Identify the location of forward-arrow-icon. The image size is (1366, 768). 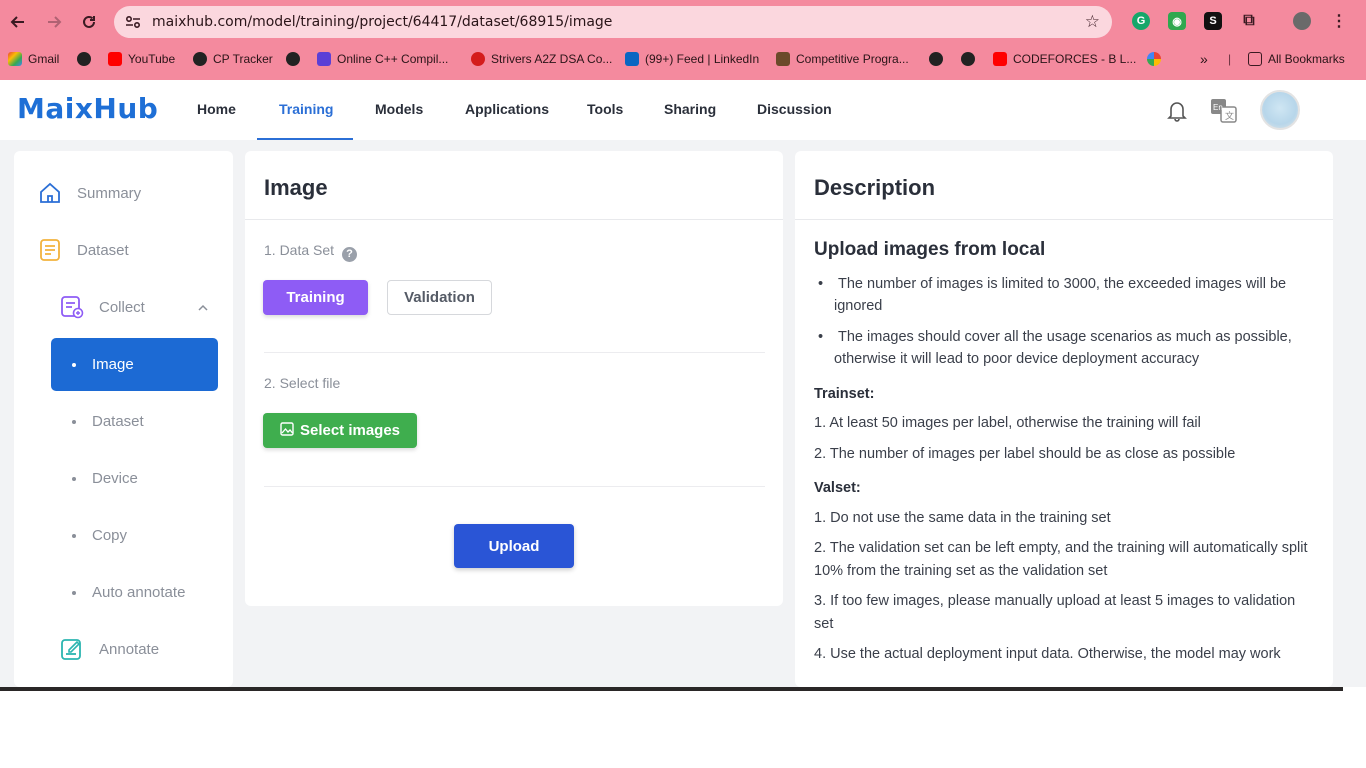
(54, 22).